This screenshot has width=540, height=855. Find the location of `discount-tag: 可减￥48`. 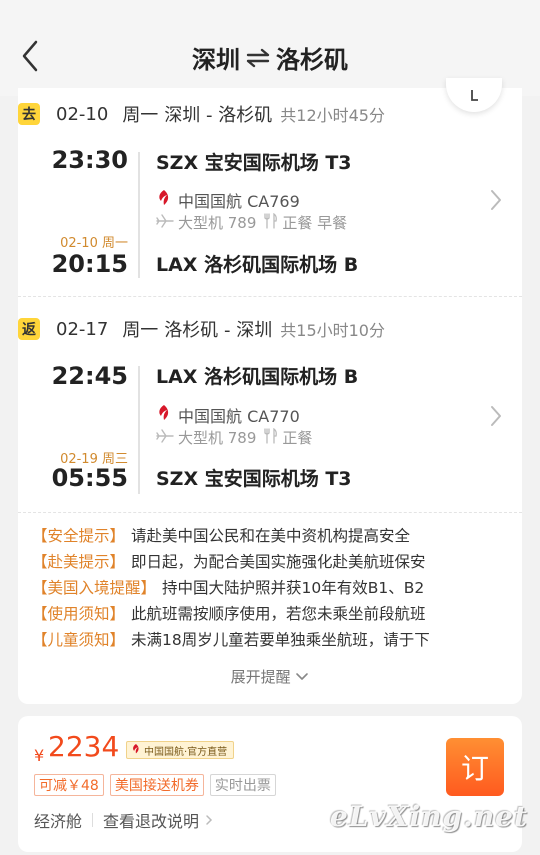

discount-tag: 可减￥48 is located at coordinates (69, 785).